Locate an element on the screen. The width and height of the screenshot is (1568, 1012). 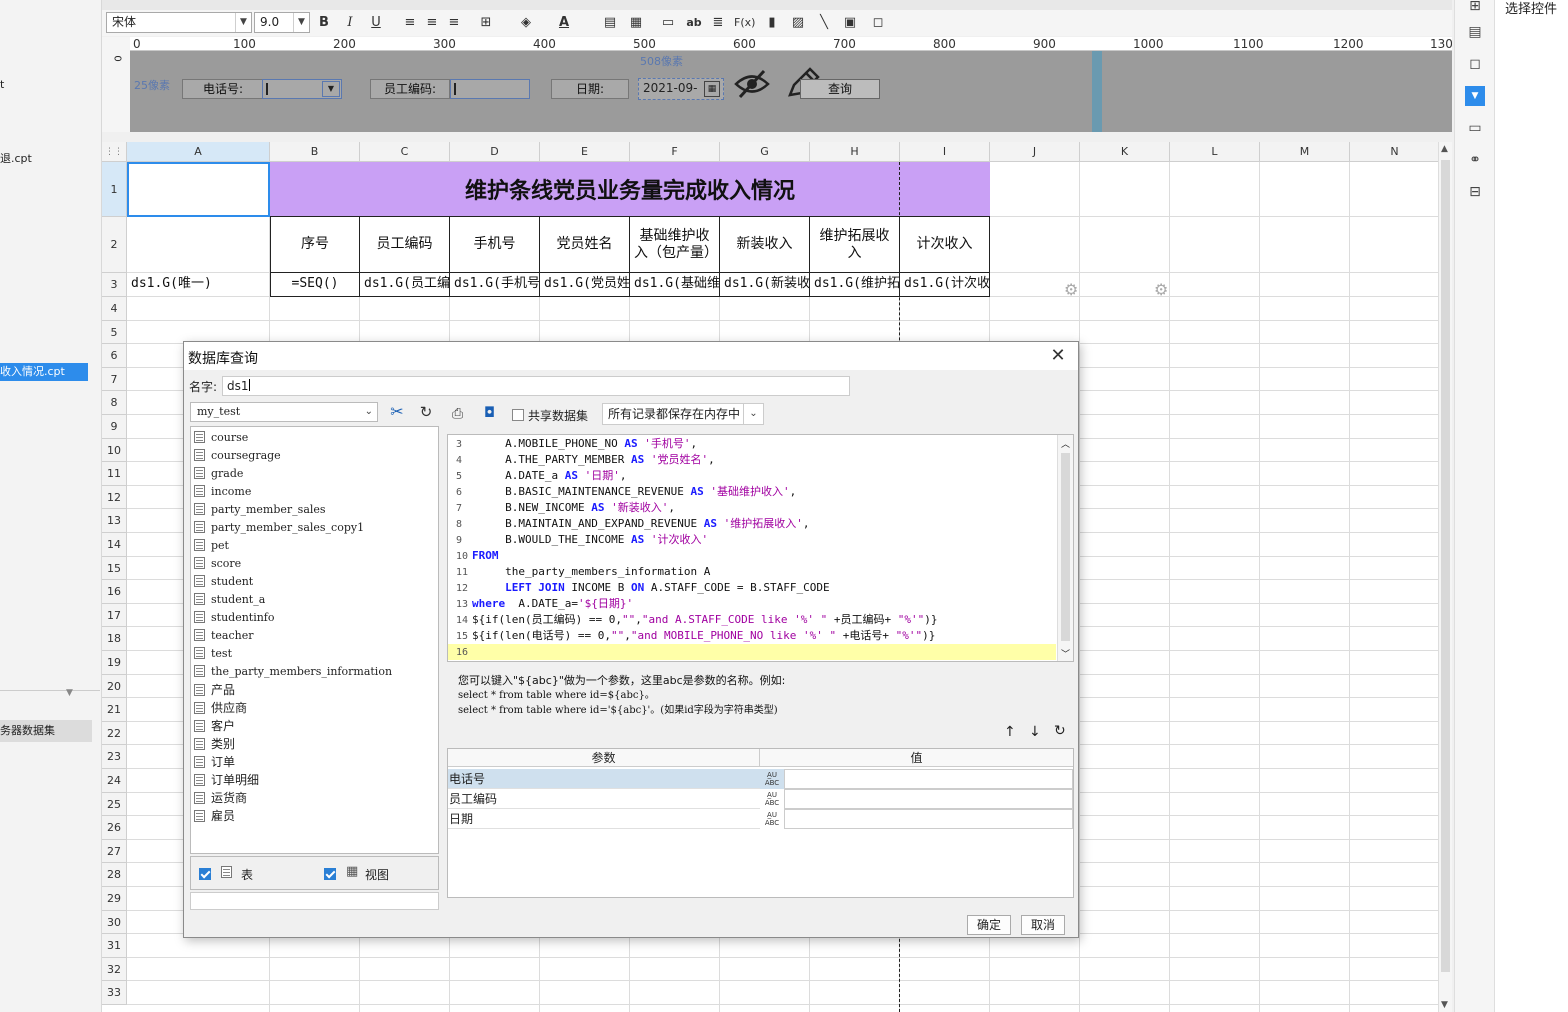
data-cell: ds1.G(手机号) is located at coordinates (495, 285).